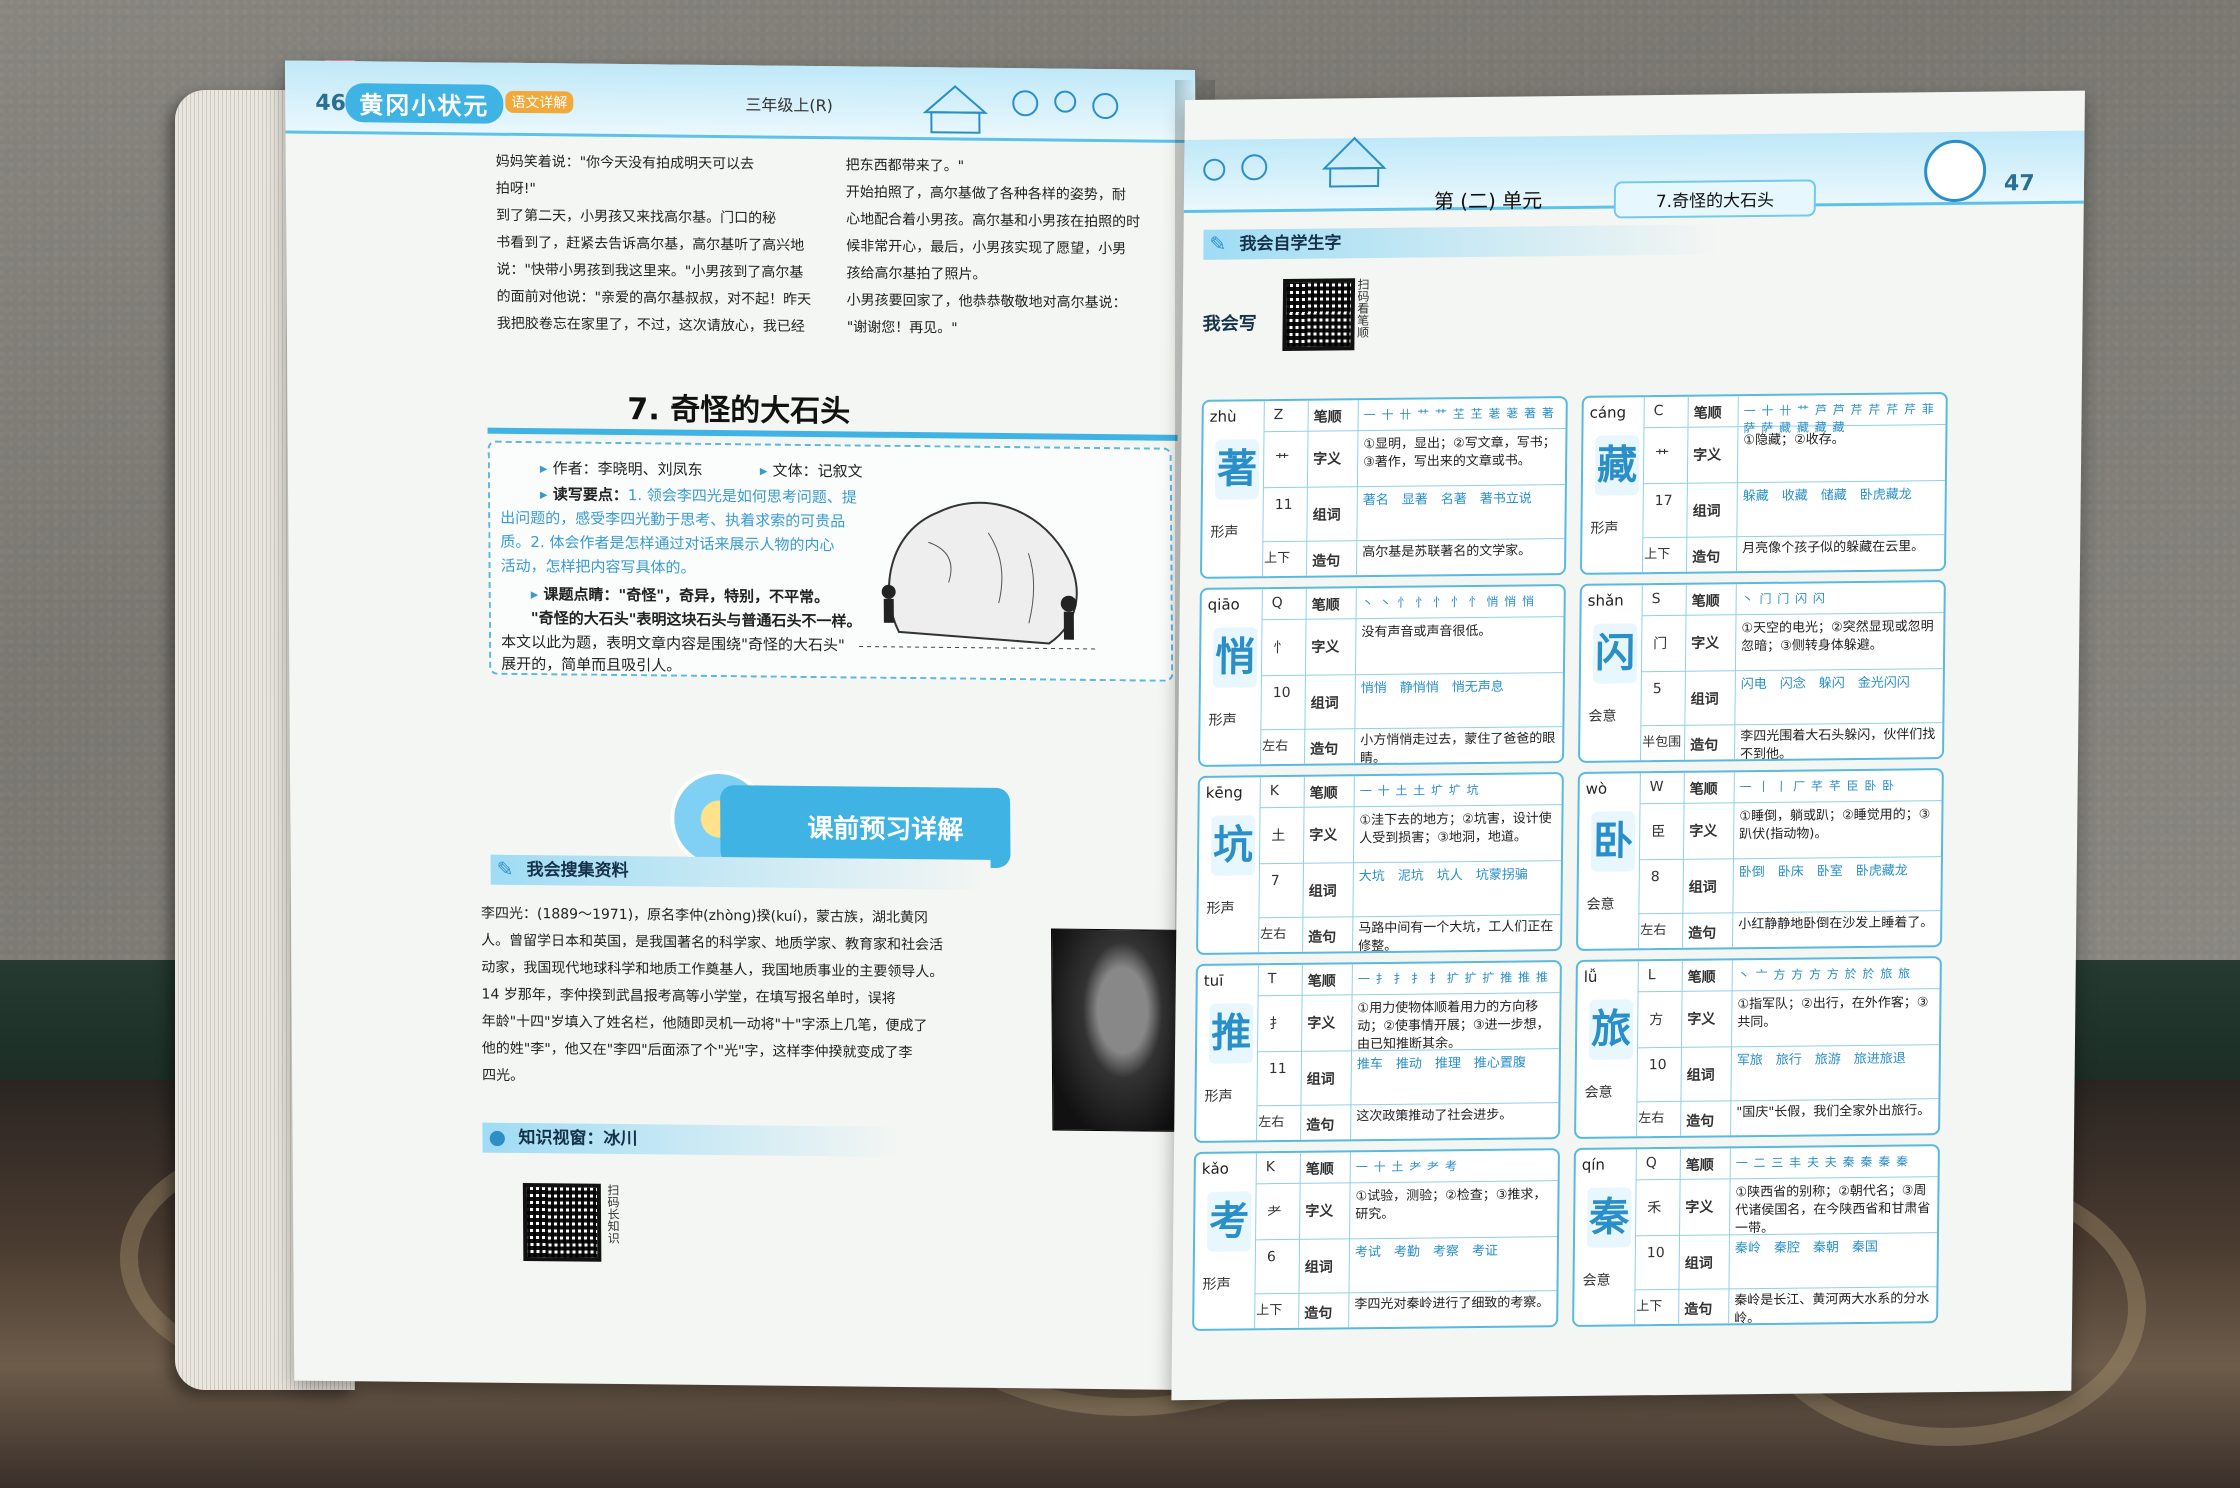  What do you see at coordinates (1229, 324) in the screenshot?
I see `write-label: 我会写` at bounding box center [1229, 324].